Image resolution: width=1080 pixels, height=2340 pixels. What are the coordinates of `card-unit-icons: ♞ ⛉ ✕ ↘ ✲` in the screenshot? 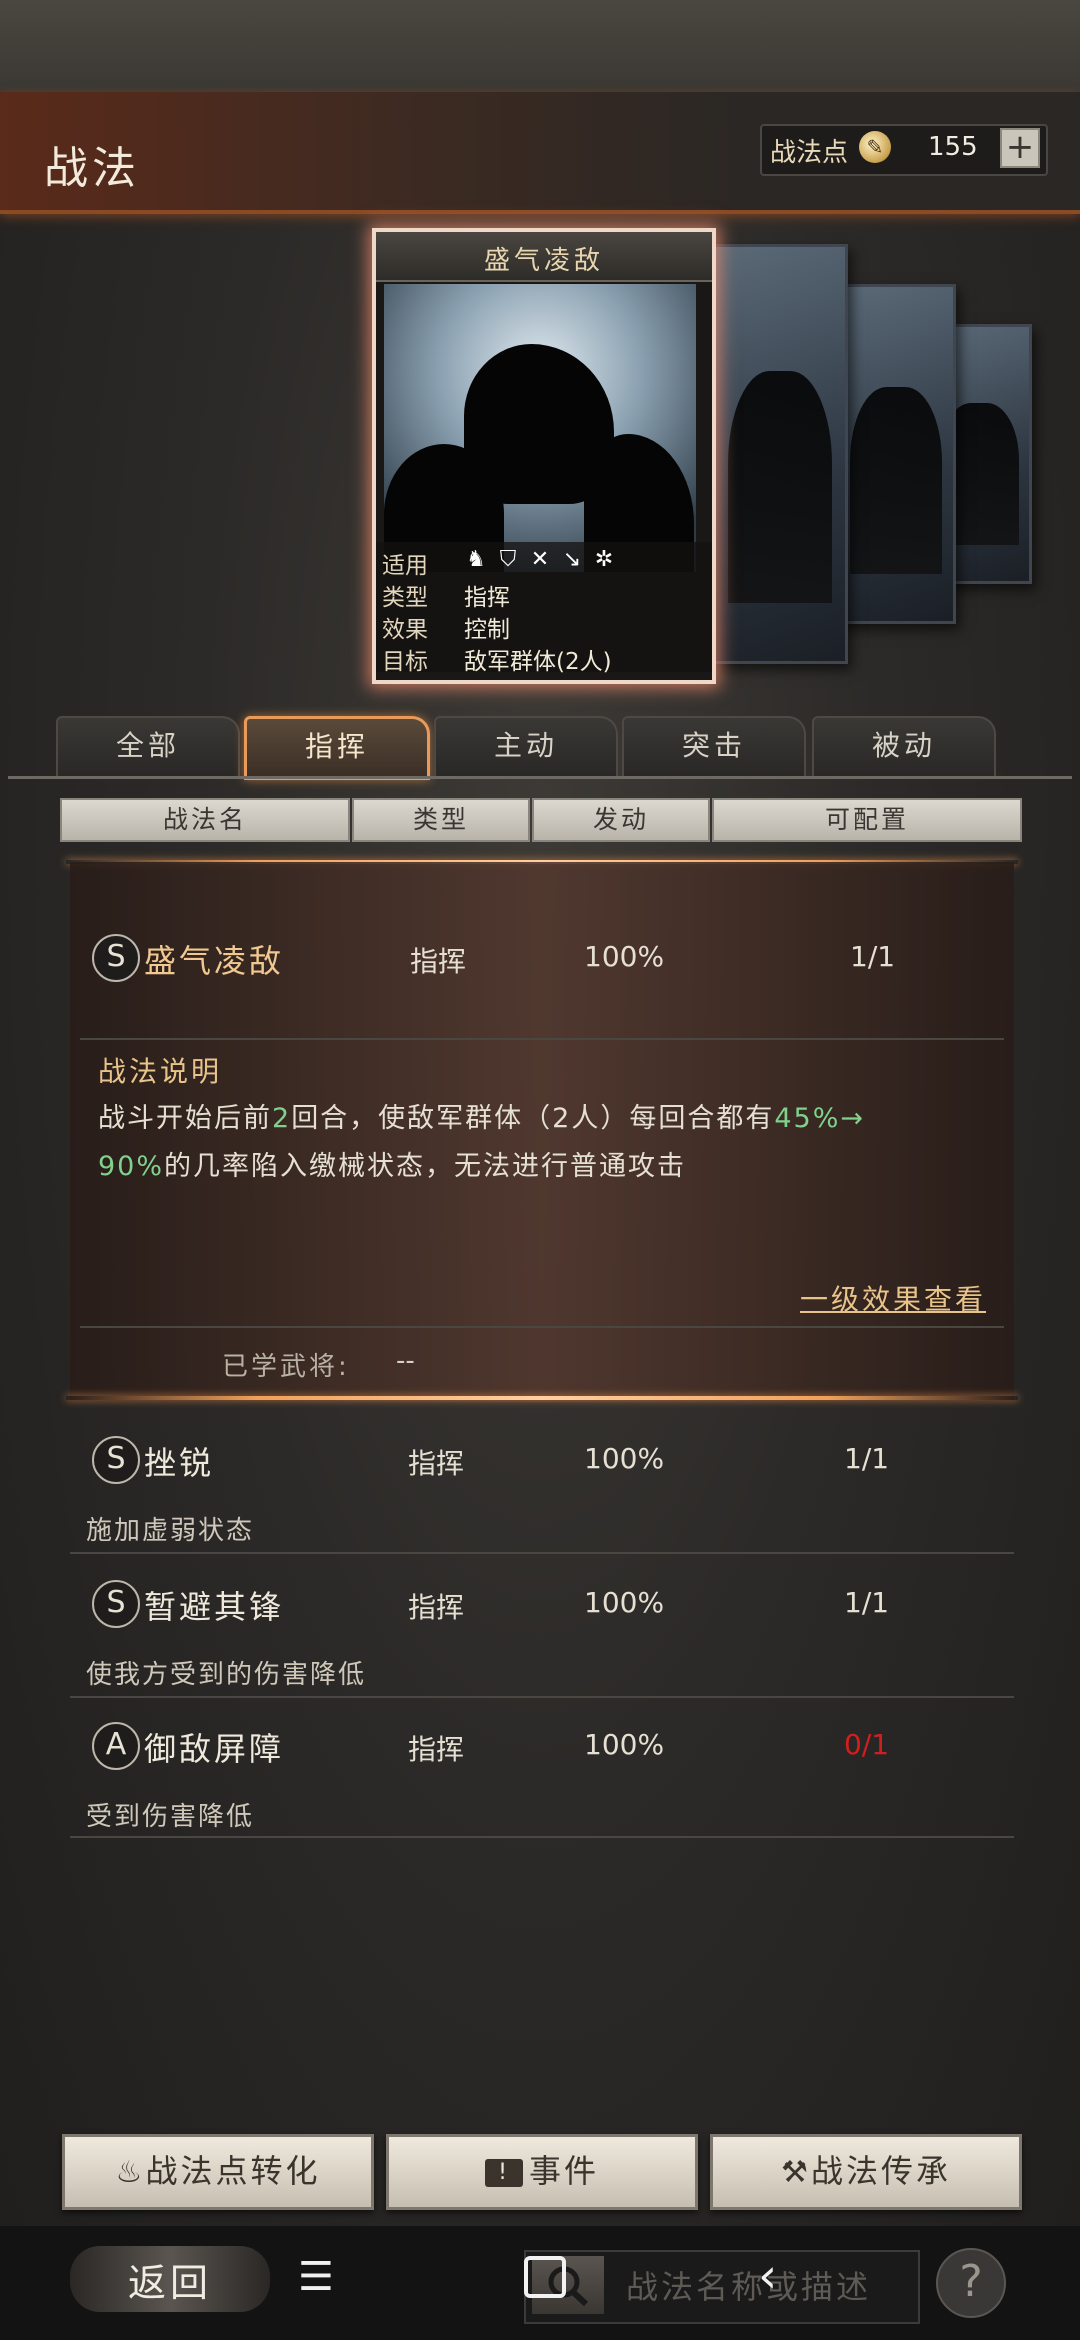 It's located at (544, 559).